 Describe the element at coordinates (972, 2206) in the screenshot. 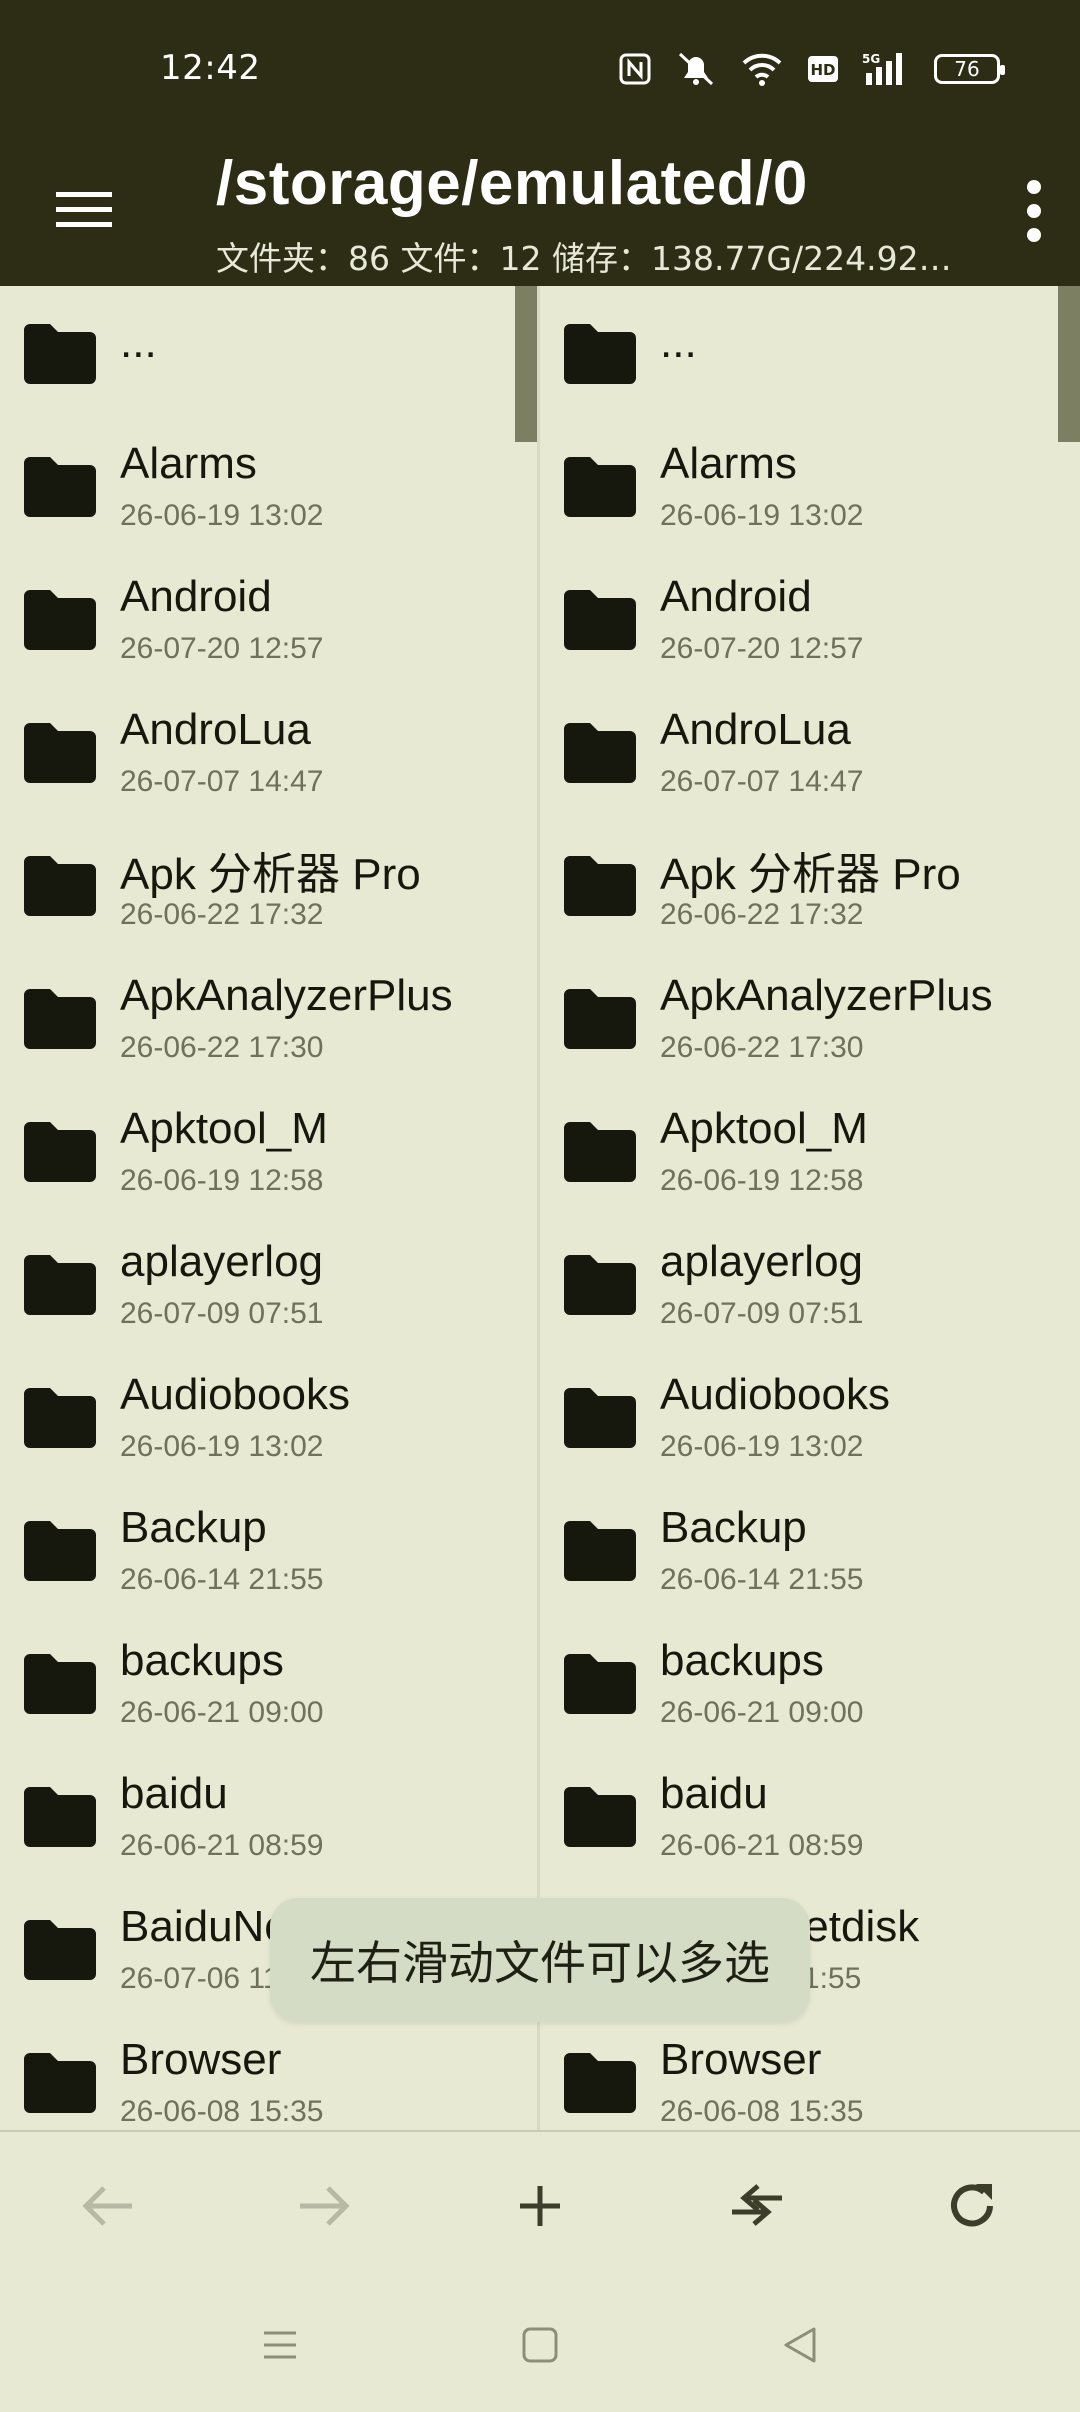

I see `refresh-button` at that location.